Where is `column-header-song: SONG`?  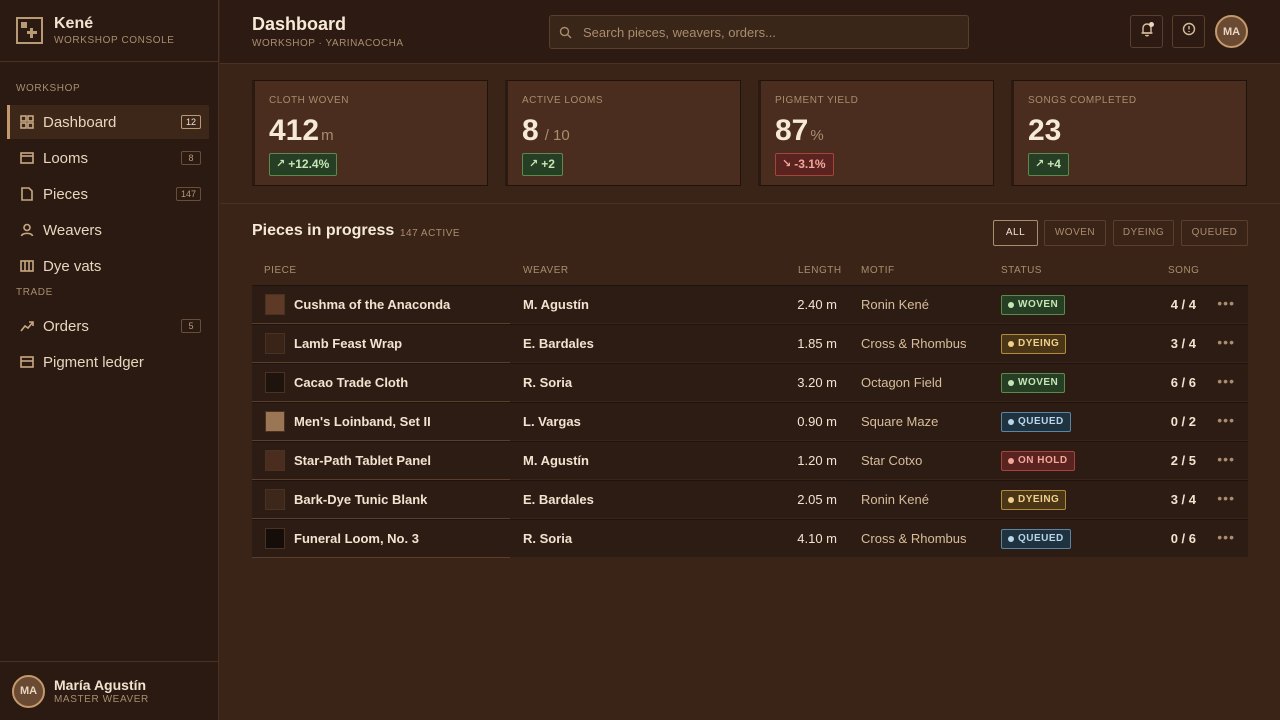
column-header-song: SONG is located at coordinates (1183, 270).